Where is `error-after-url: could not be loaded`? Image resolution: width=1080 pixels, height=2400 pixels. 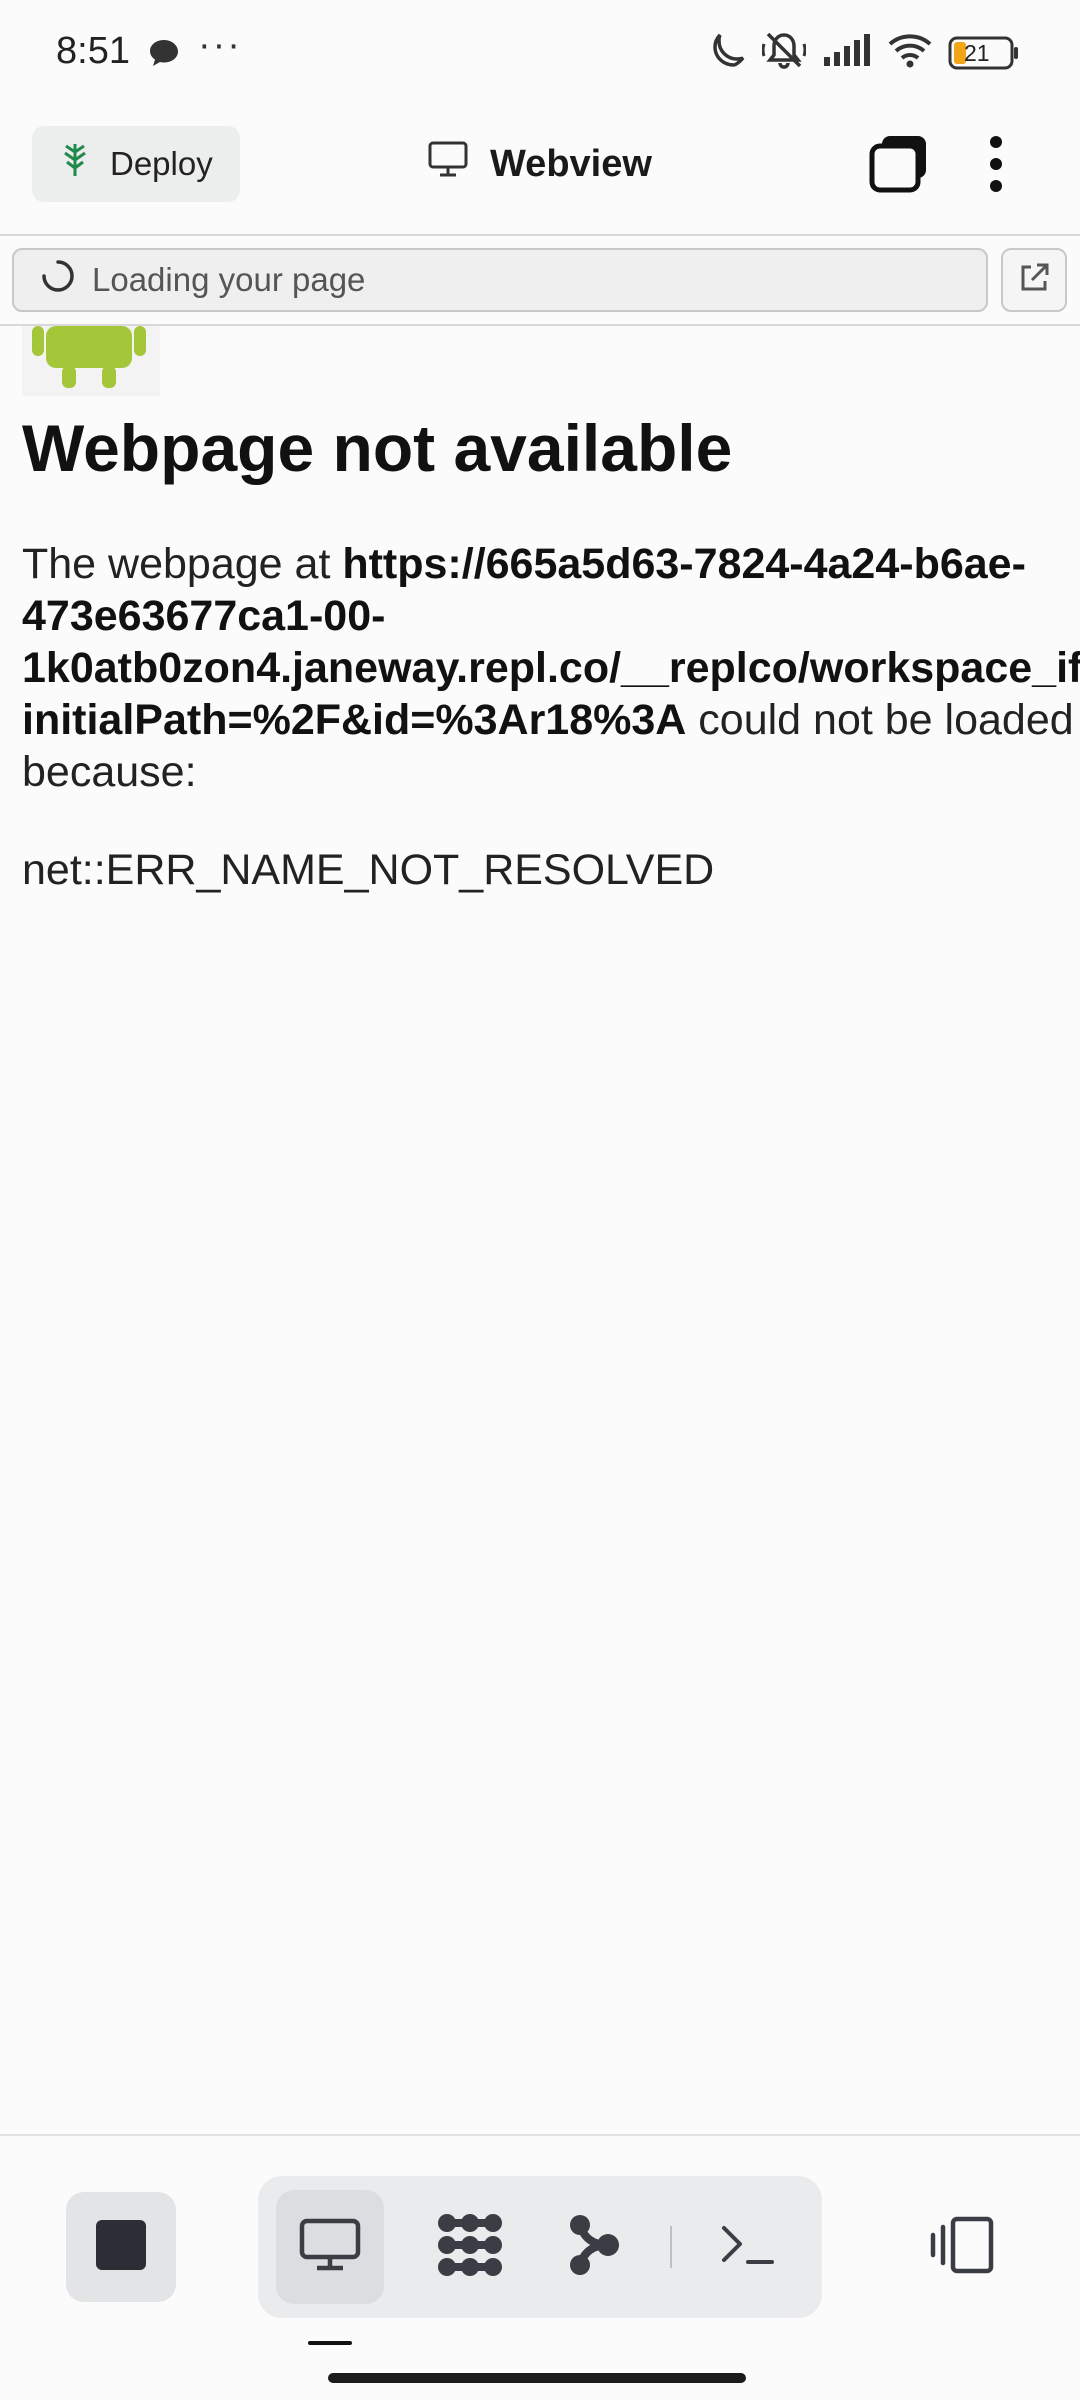
error-after-url: could not be loaded is located at coordinates (880, 720).